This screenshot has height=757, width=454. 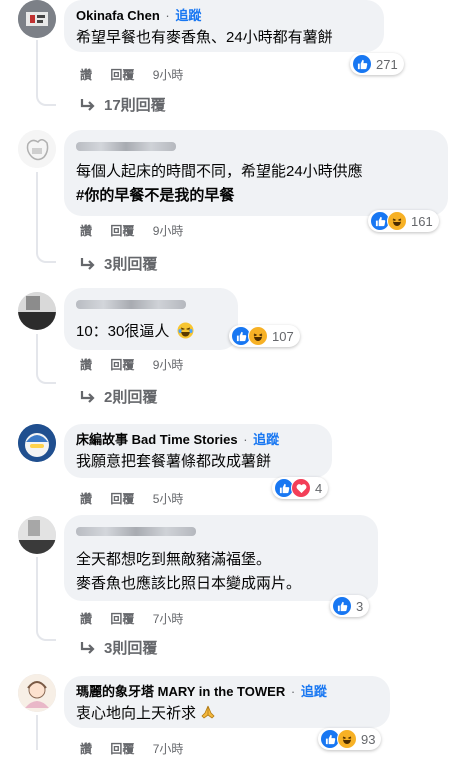 What do you see at coordinates (198, 451) in the screenshot?
I see `comment-bubble: 床編故事 Bad Time Stories · 追蹤 我願意把套餐薯條都改成薯餅` at bounding box center [198, 451].